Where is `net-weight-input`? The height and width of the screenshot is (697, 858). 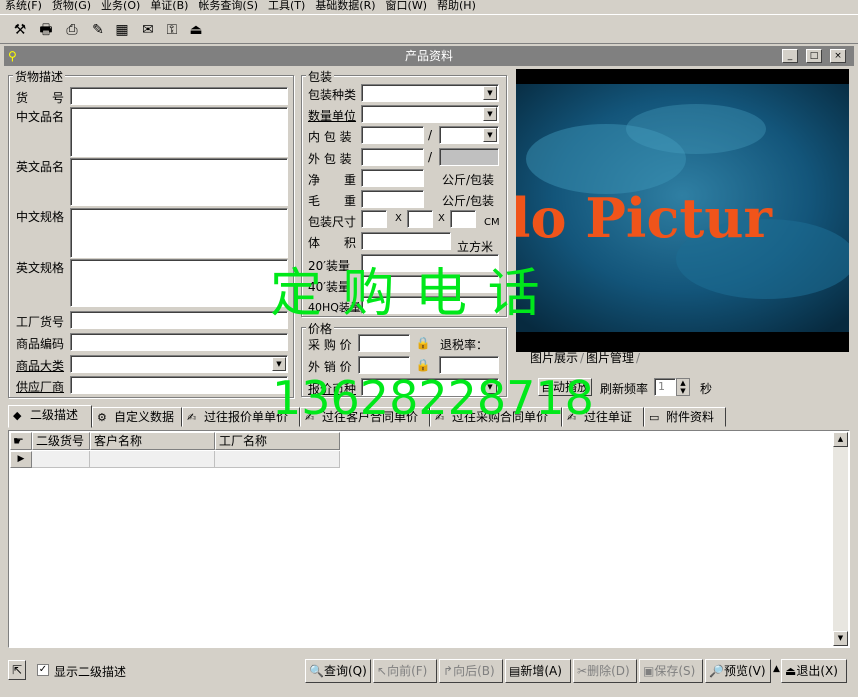
net-weight-input is located at coordinates (392, 178).